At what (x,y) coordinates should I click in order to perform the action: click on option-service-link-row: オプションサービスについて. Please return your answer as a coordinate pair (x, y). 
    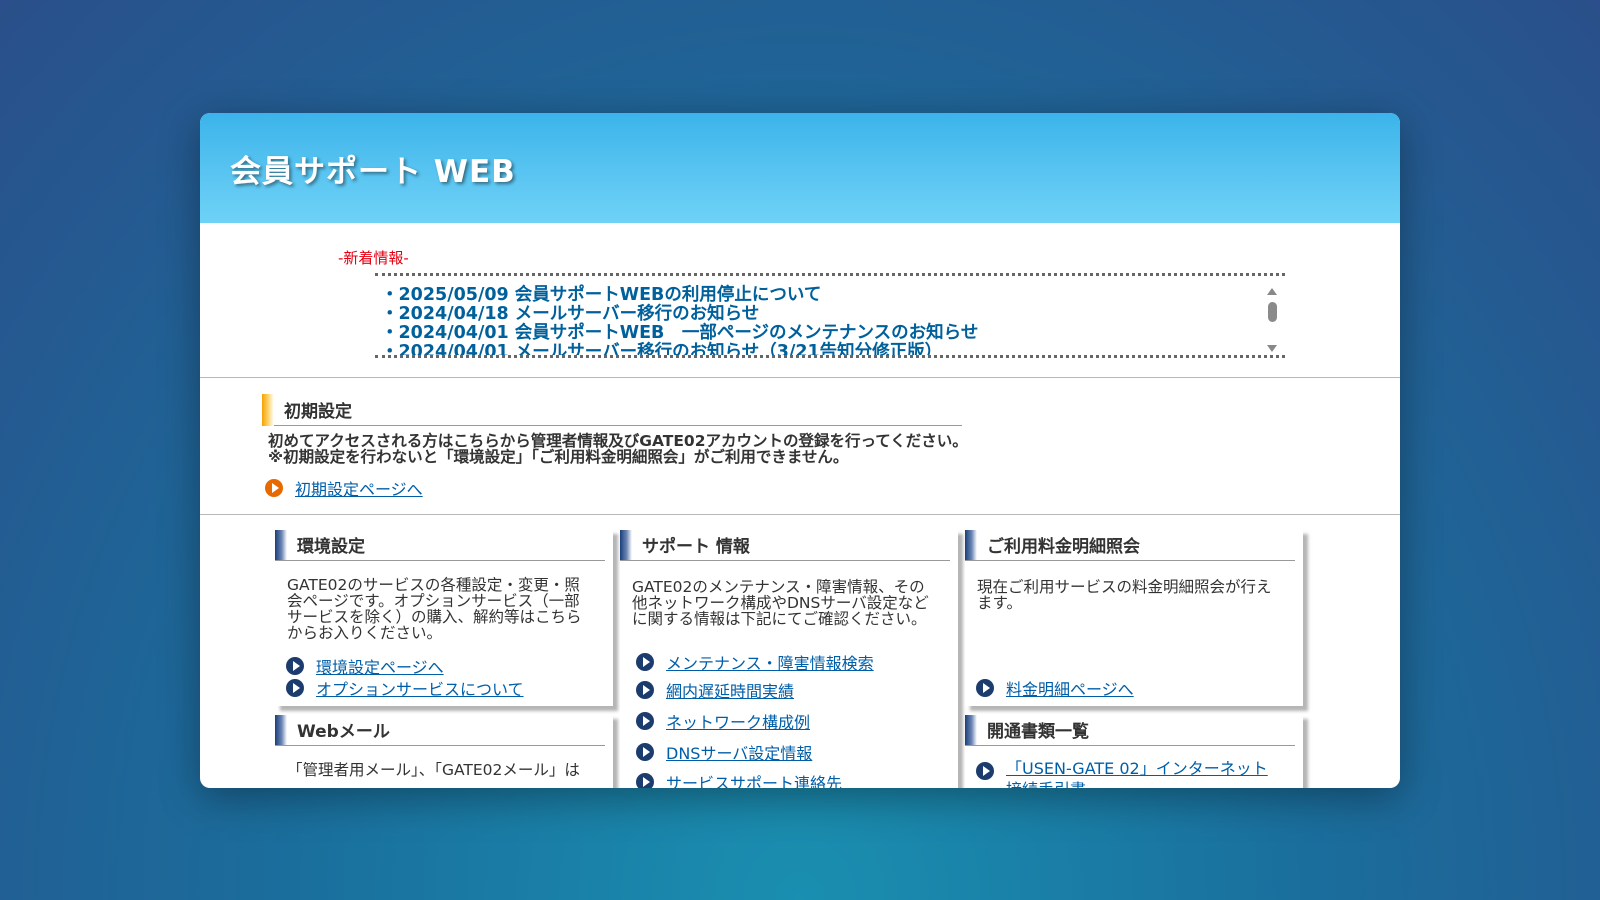
    Looking at the image, I should click on (405, 688).